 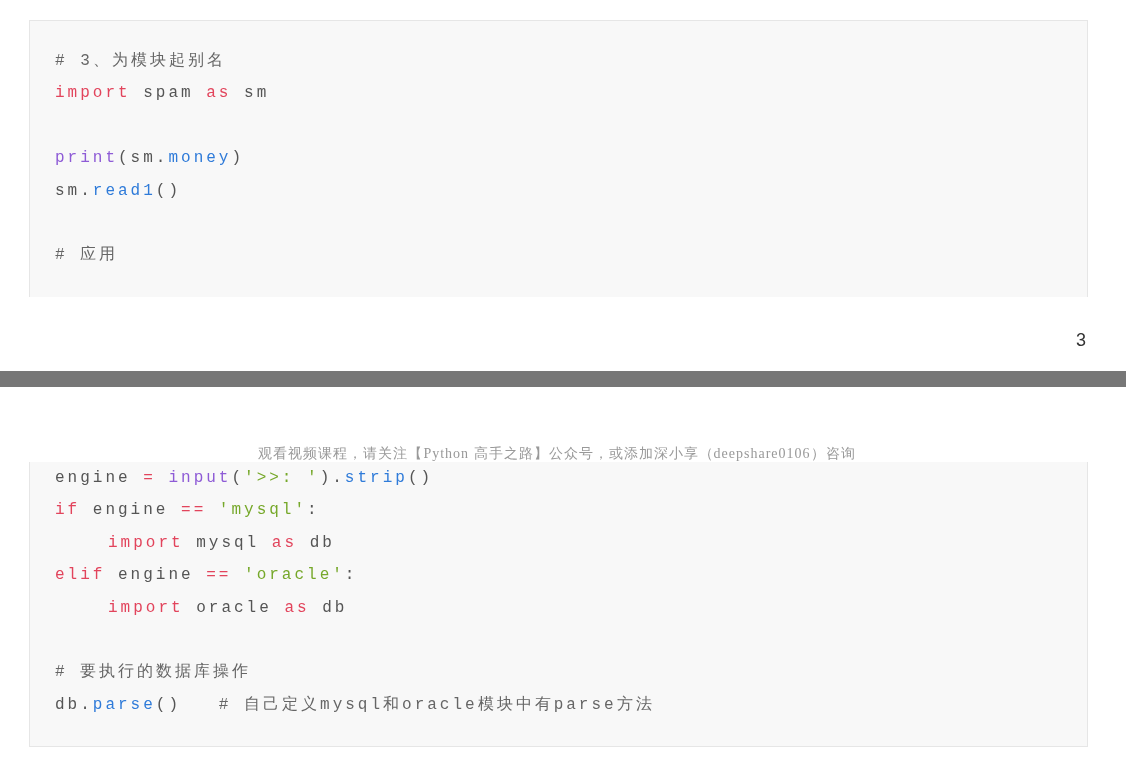 What do you see at coordinates (557, 454) in the screenshot?
I see `page-header: 观看视频课程，请关注【Python 高手之路】公众号，或添加深小享（deepshare0106）咨询` at bounding box center [557, 454].